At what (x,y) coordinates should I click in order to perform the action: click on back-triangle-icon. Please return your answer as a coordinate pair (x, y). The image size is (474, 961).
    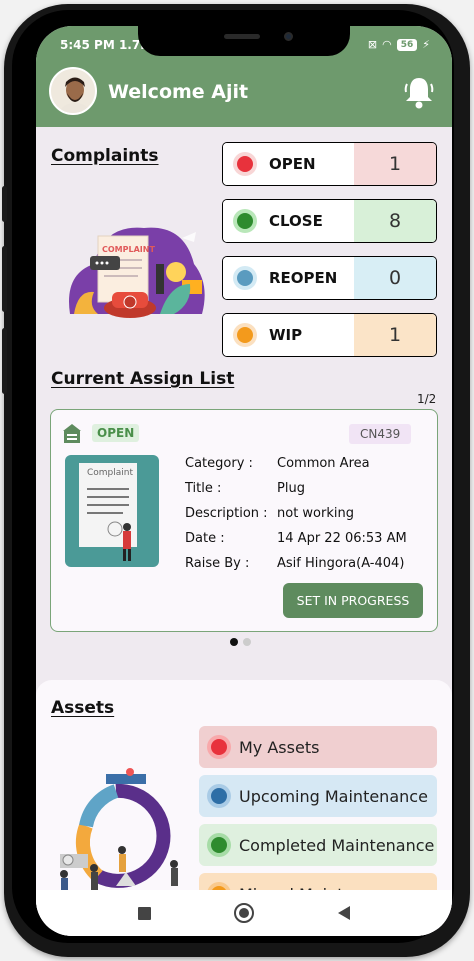
    Looking at the image, I should click on (344, 913).